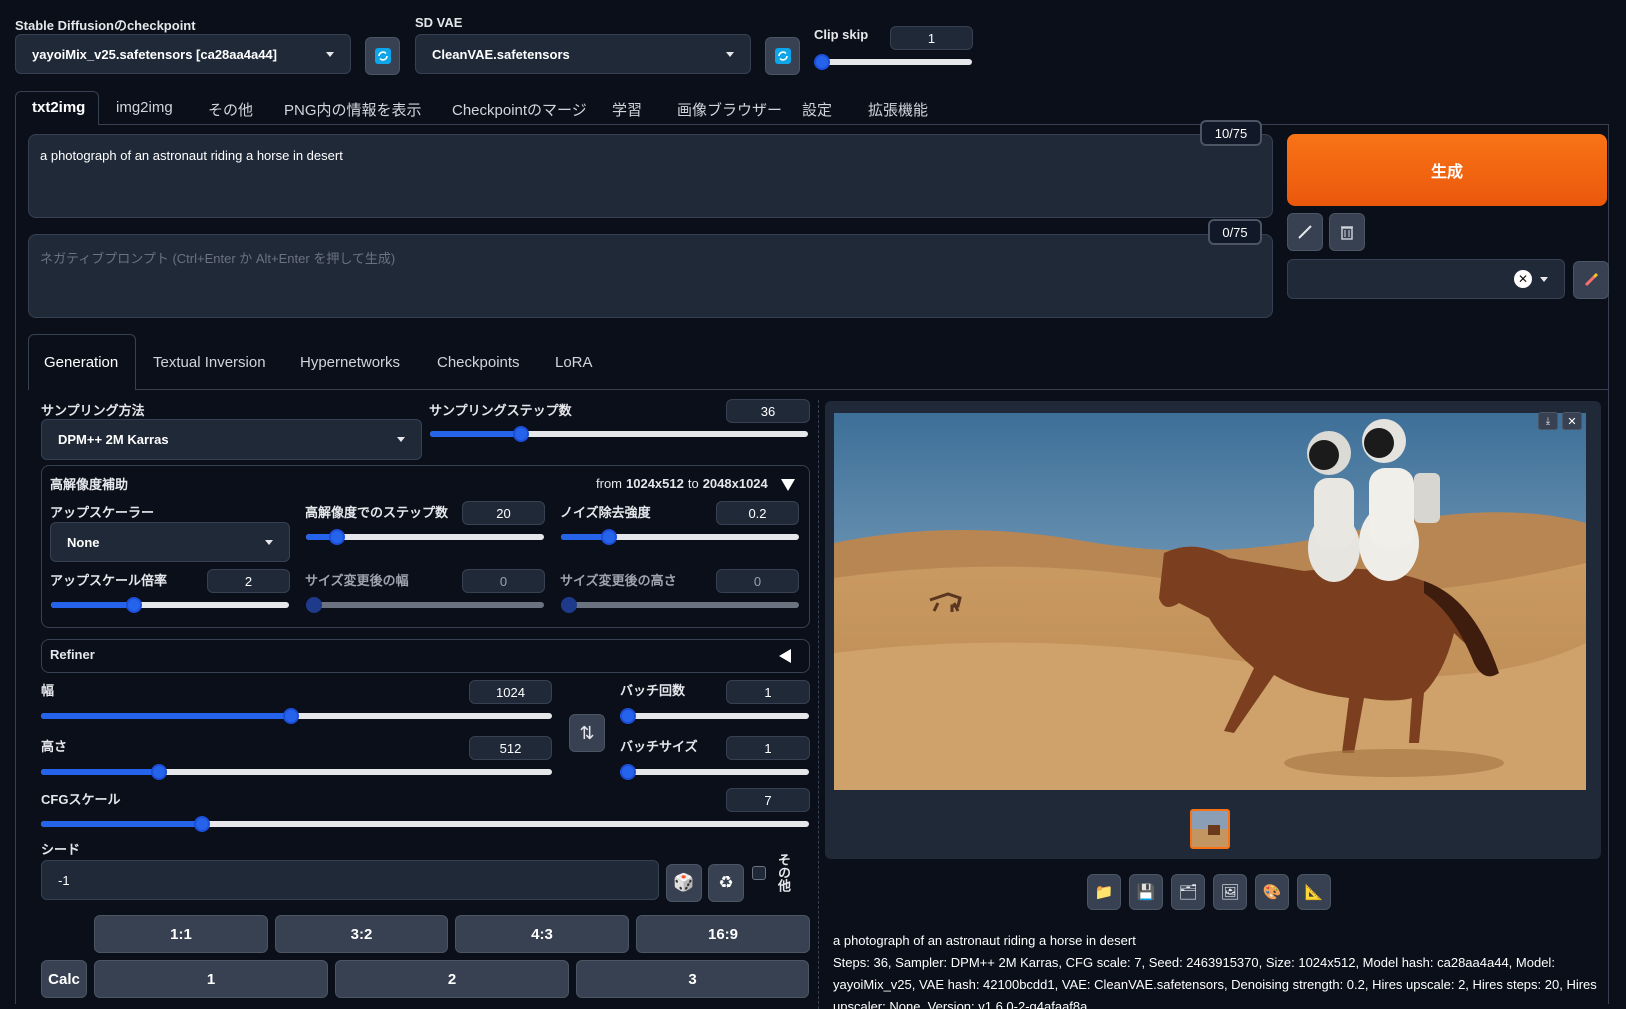 The height and width of the screenshot is (1009, 1626). Describe the element at coordinates (1426, 279) in the screenshot. I see `styles-dropdown: ✕` at that location.